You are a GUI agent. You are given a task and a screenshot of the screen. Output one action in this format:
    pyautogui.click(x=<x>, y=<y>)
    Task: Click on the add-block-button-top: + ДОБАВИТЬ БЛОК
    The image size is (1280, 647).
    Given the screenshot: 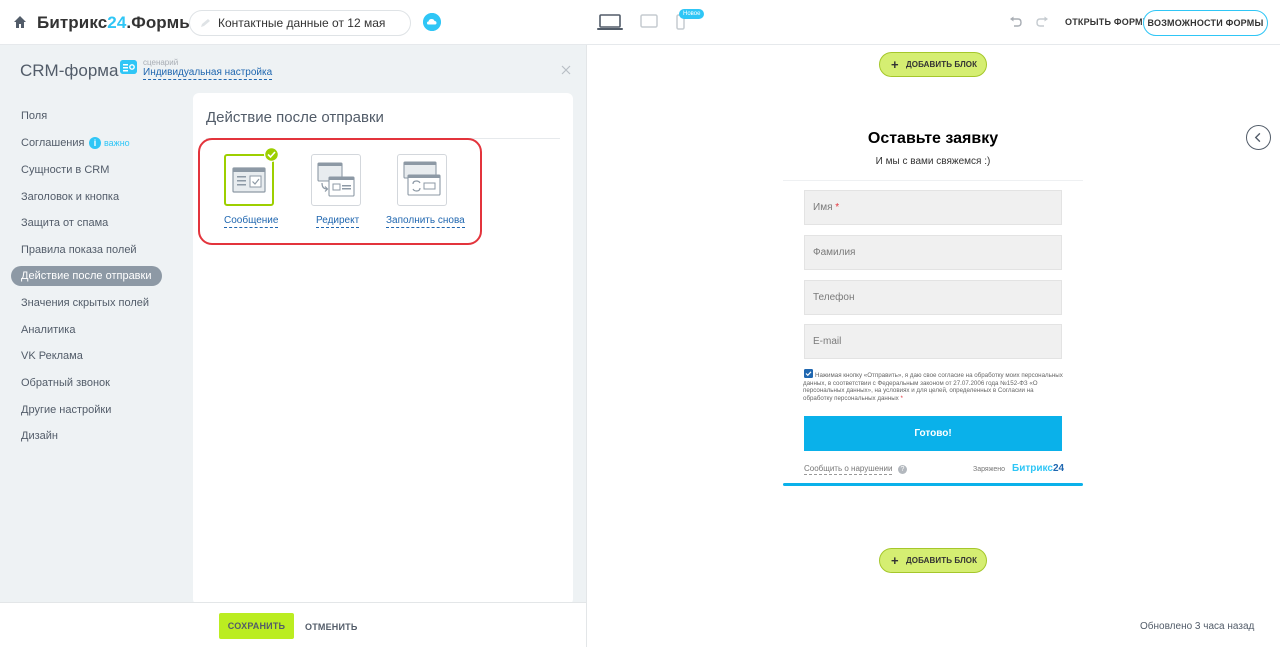 What is the action you would take?
    pyautogui.click(x=933, y=64)
    